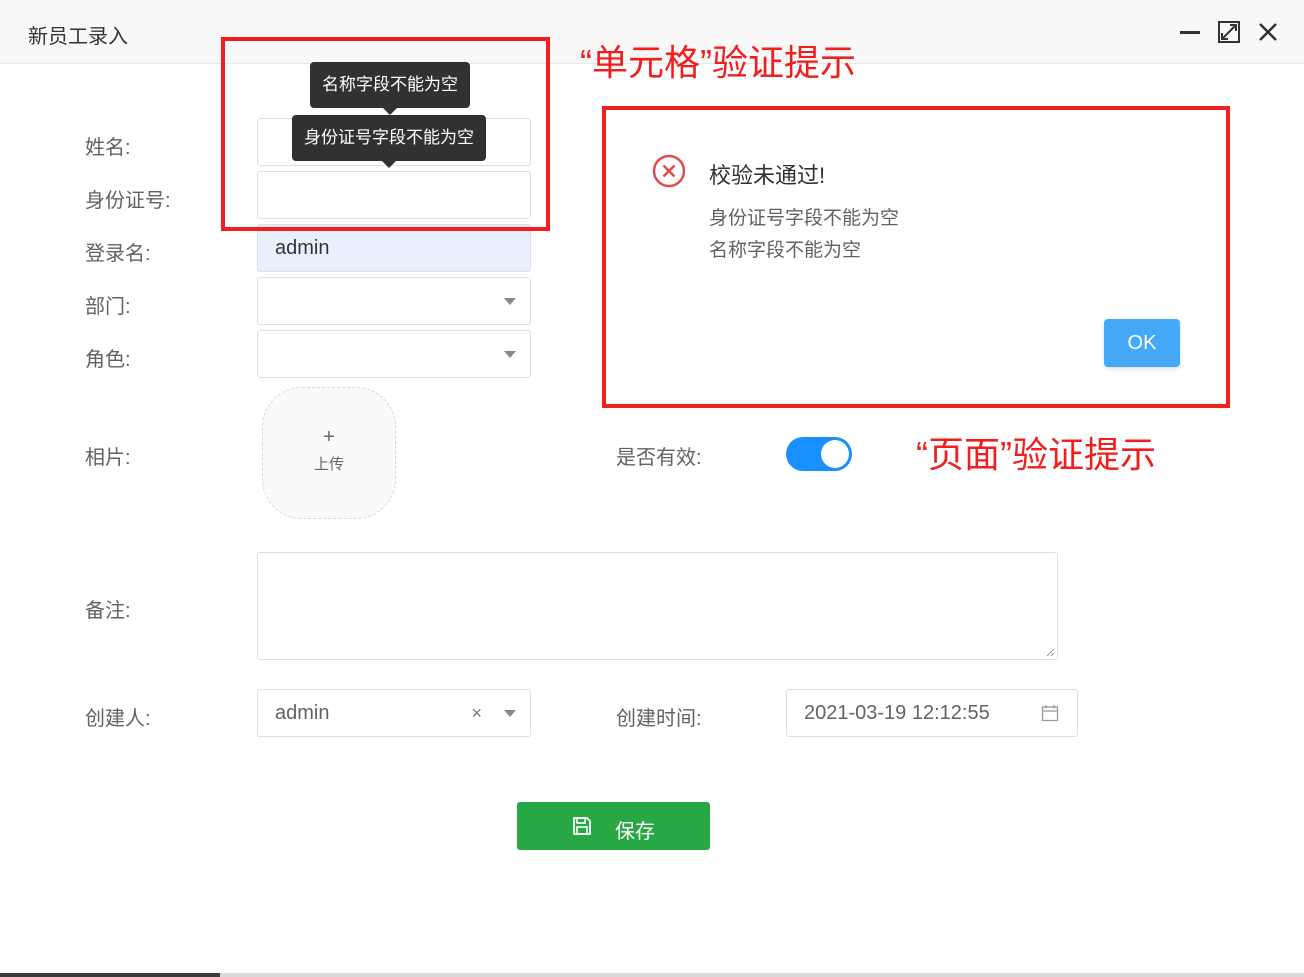 Image resolution: width=1304 pixels, height=977 pixels. Describe the element at coordinates (718, 62) in the screenshot. I see `cell-validation-annotation: “单元格”验证提示` at that location.